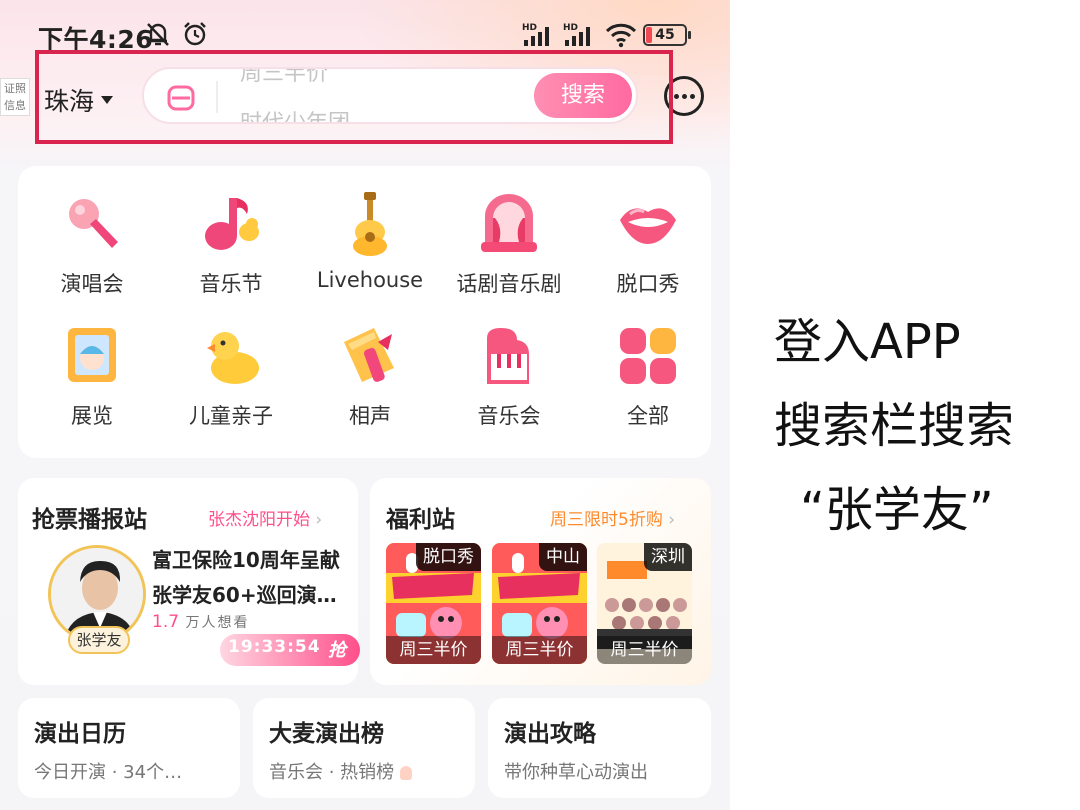 Image resolution: width=1080 pixels, height=810 pixels. I want to click on battery-level: 45, so click(665, 35).